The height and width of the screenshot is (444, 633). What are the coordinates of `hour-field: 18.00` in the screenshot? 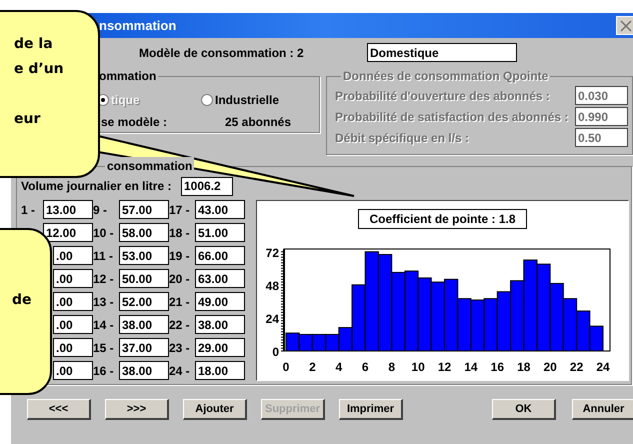 It's located at (220, 370).